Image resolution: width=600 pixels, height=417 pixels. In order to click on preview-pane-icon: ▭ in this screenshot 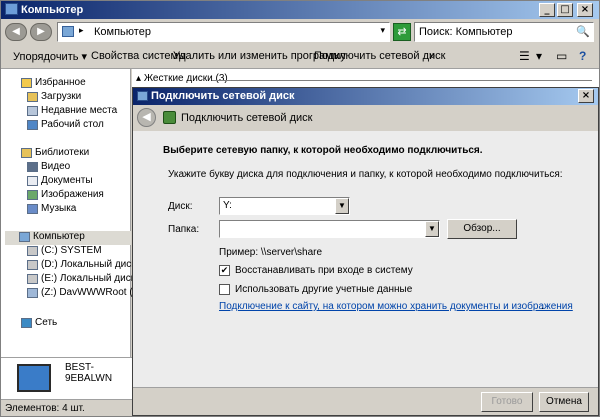, I will do `click(561, 56)`.